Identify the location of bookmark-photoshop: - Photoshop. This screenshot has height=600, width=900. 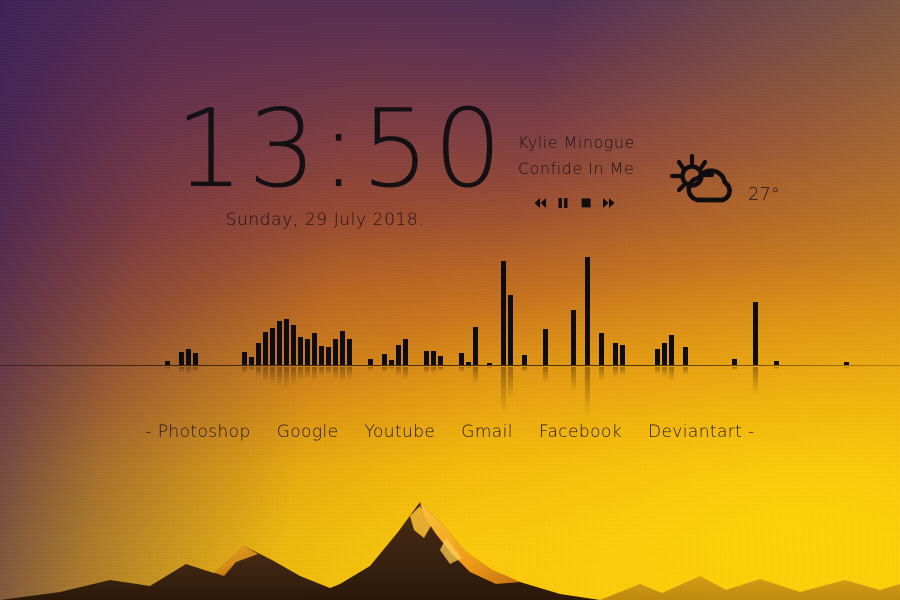
(197, 432).